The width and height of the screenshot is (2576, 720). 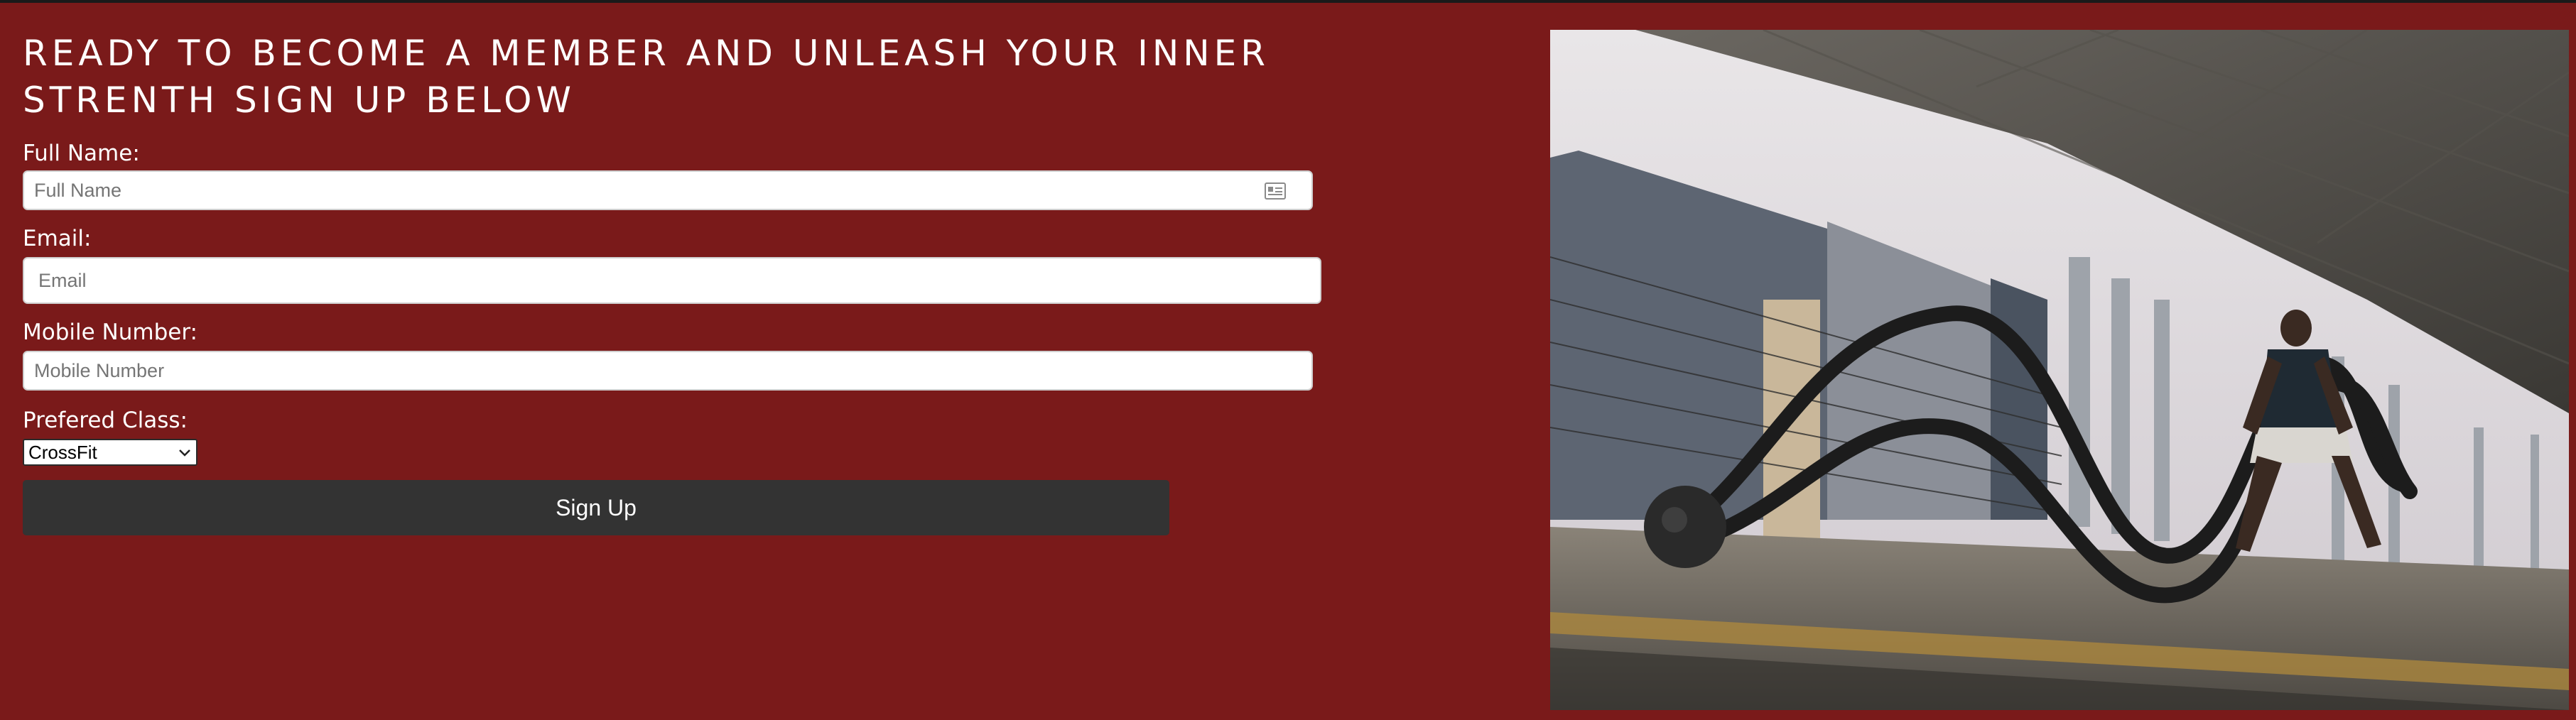 I want to click on contact-card-icon, so click(x=1275, y=191).